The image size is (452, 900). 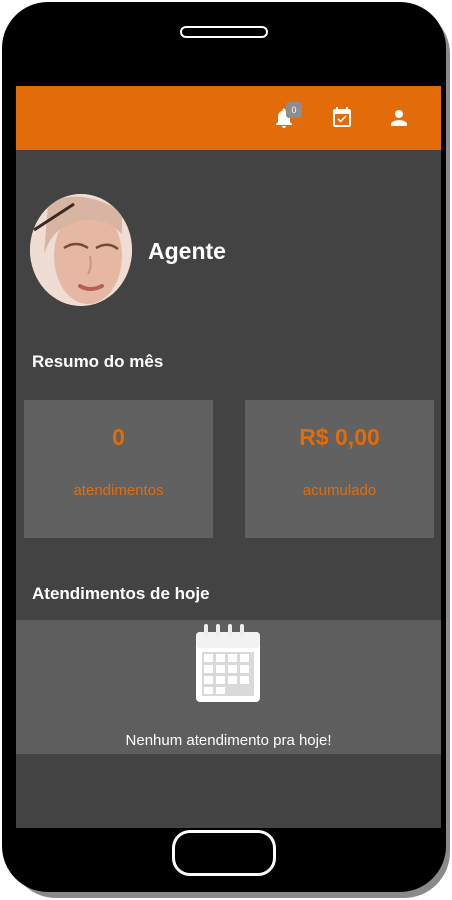 What do you see at coordinates (118, 469) in the screenshot?
I see `appointments-card: 0 atendimentos` at bounding box center [118, 469].